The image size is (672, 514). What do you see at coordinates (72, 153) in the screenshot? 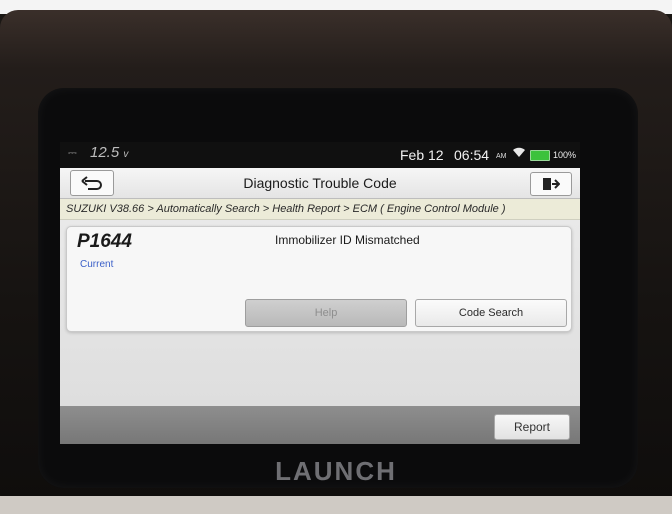
I see `battery-voltage-icon: ⎓` at bounding box center [72, 153].